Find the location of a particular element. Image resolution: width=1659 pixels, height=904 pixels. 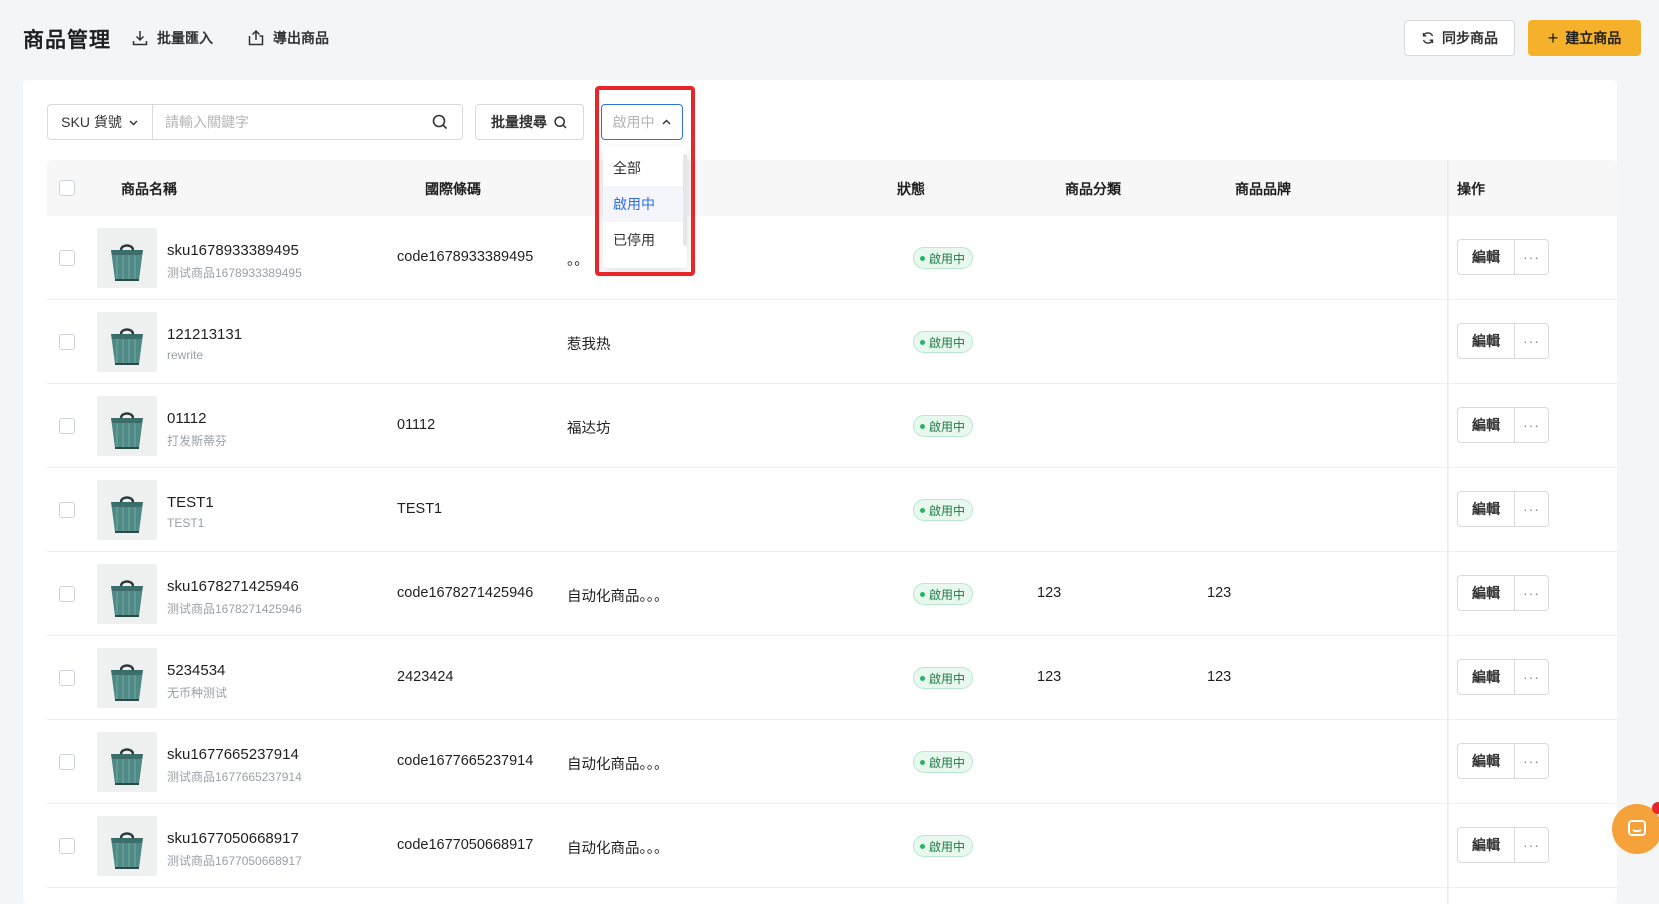

bulk-search-button: 批量搜尋 is located at coordinates (529, 122).